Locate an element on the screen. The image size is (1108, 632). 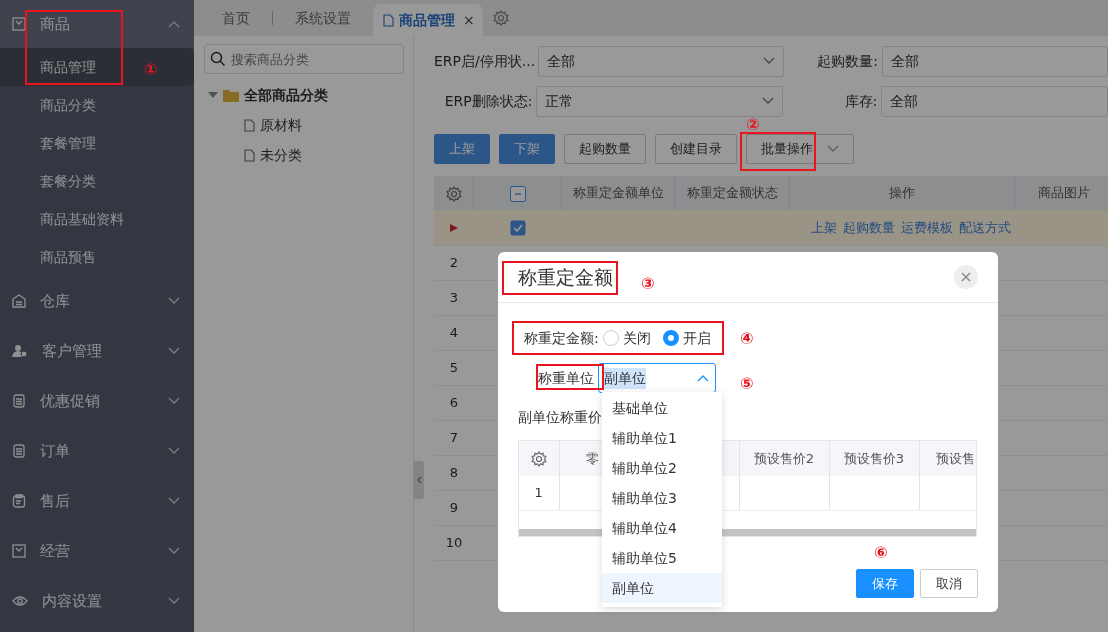
collapse-handle is located at coordinates (419, 480).